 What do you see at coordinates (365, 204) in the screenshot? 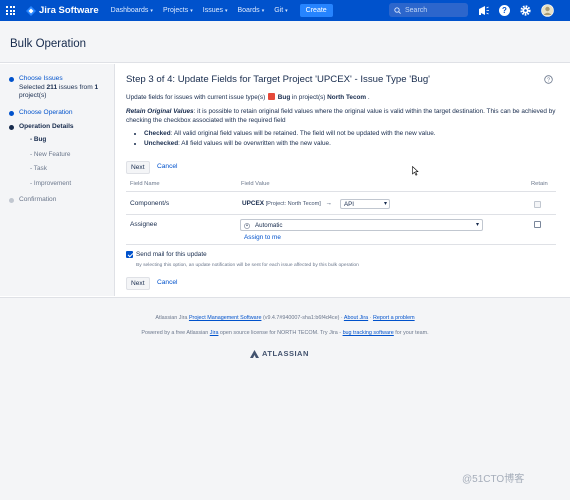
I see `component-select: API ▾` at bounding box center [365, 204].